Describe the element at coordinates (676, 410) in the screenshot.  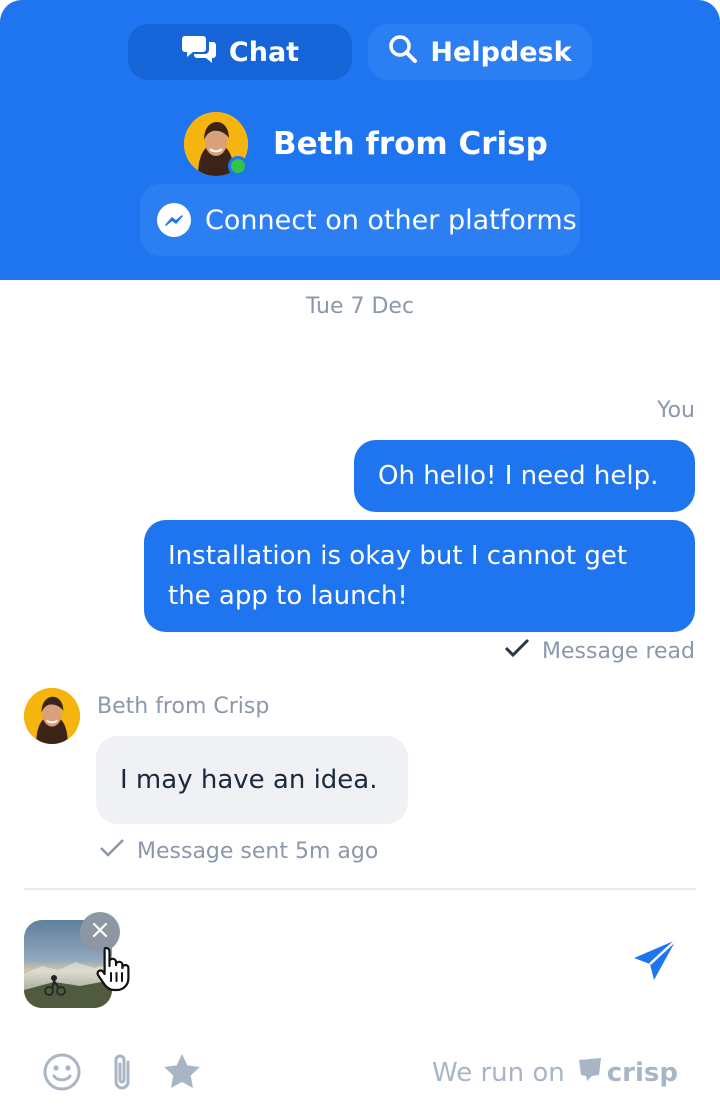
I see `sender-label-you: You` at that location.